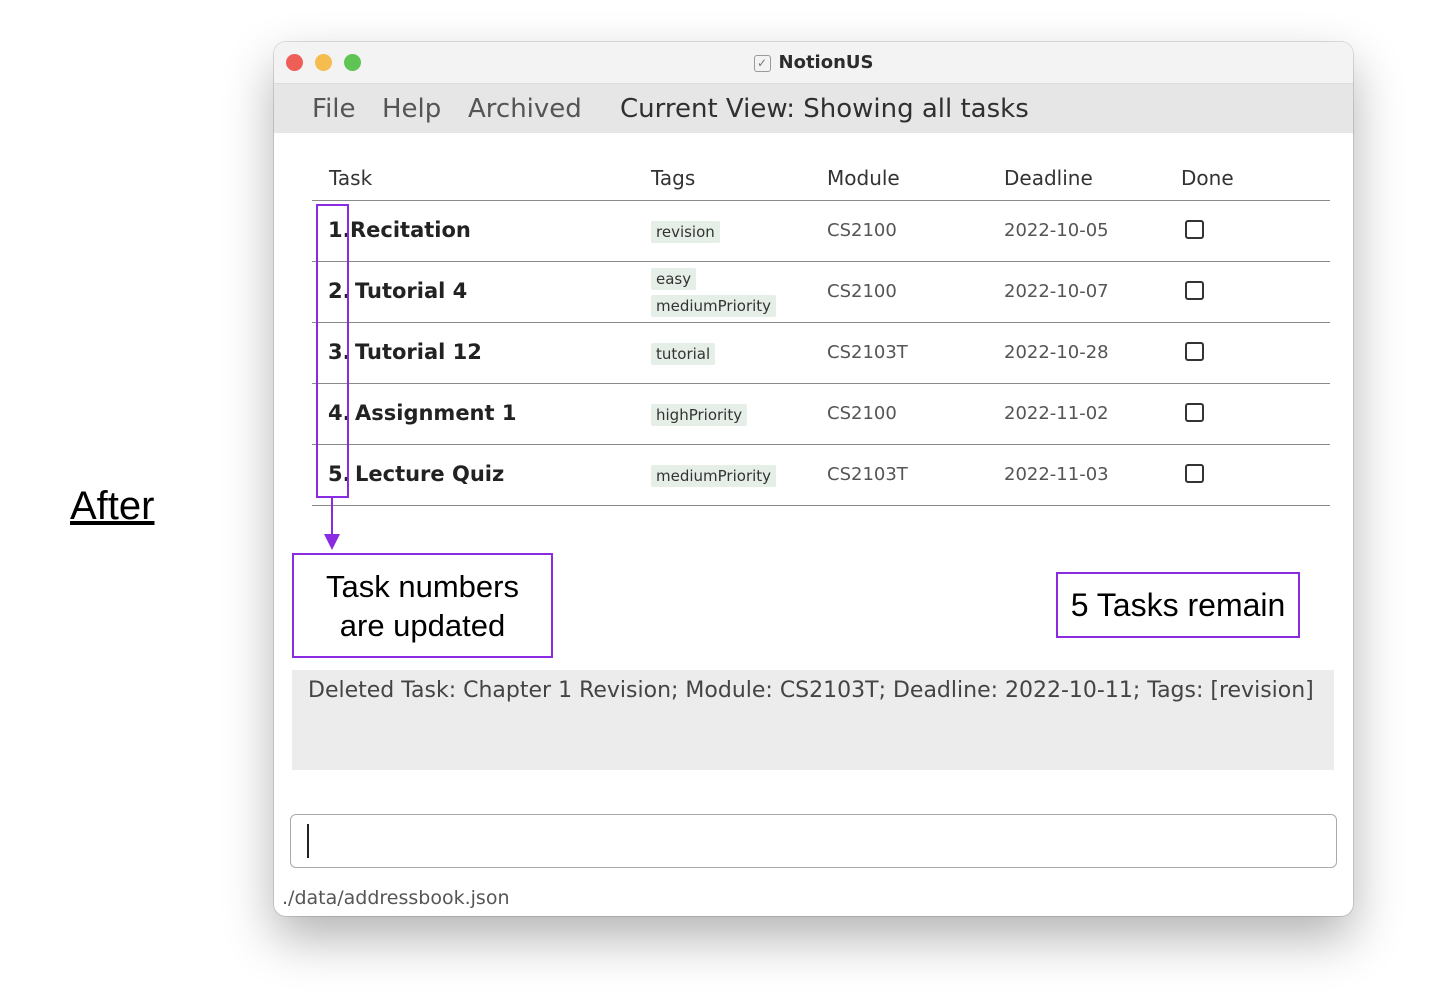  What do you see at coordinates (525, 109) in the screenshot?
I see `menu-archived: Archived` at bounding box center [525, 109].